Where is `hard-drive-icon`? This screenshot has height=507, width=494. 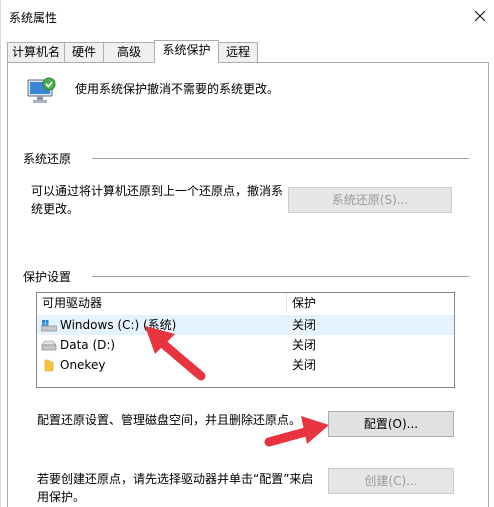 hard-drive-icon is located at coordinates (49, 345).